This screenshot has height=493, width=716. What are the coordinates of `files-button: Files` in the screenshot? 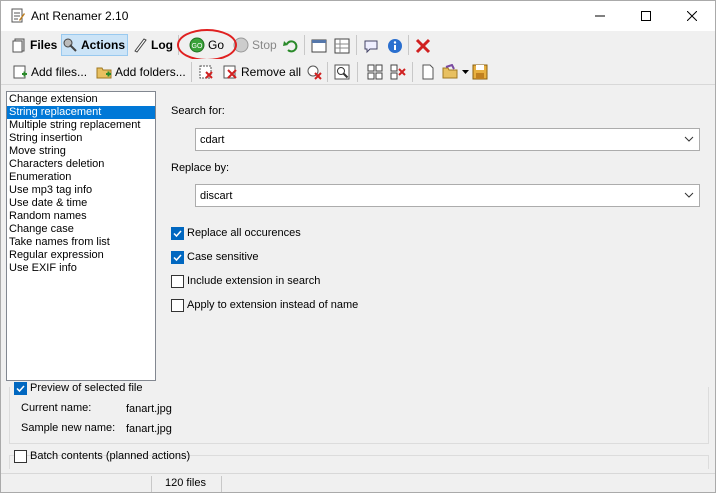 It's located at (34, 45).